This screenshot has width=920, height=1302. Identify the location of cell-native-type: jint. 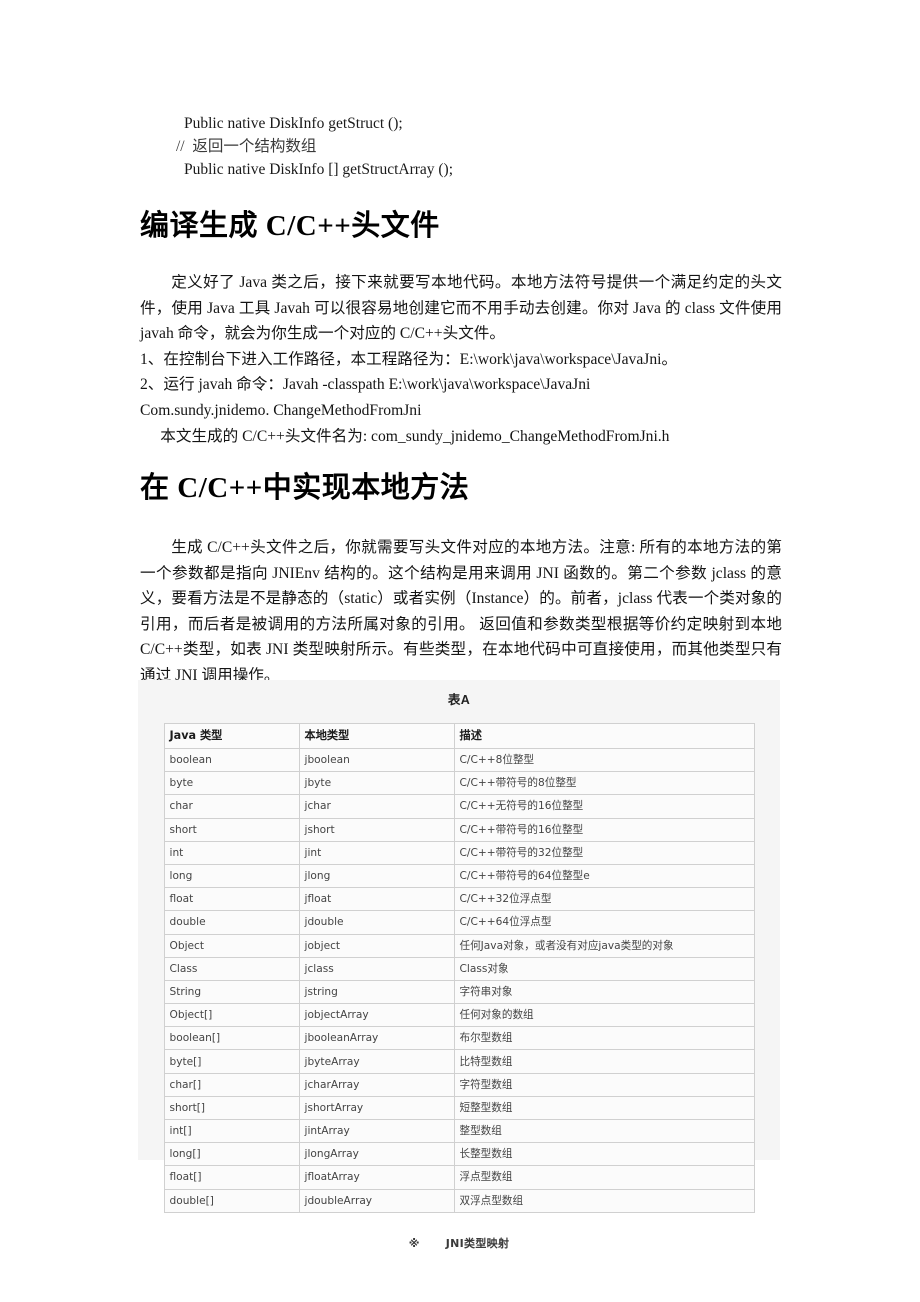
(376, 852).